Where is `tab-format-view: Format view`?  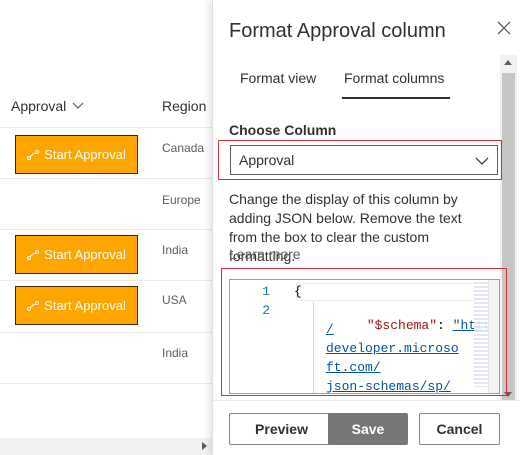 tab-format-view: Format view is located at coordinates (278, 78).